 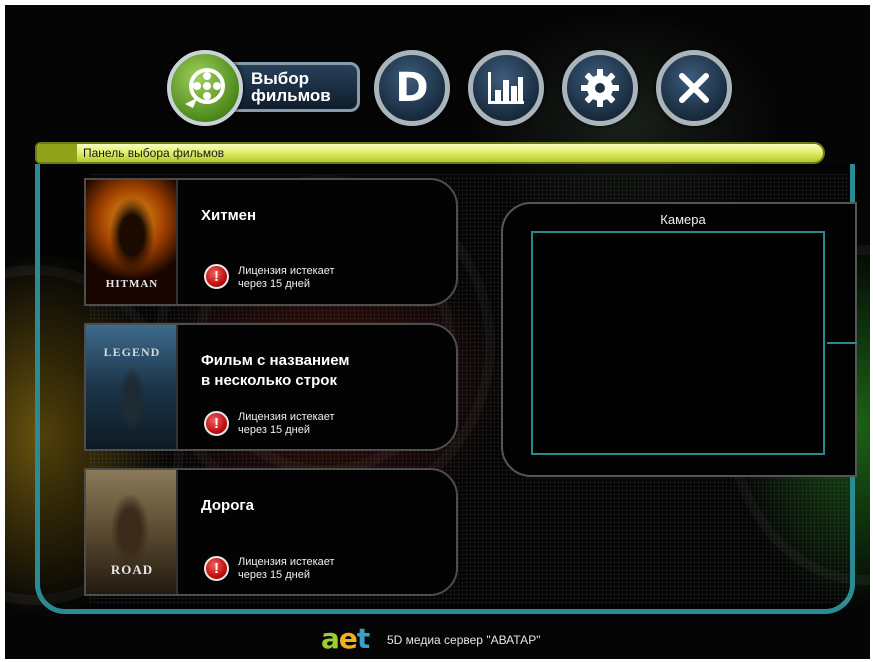 I want to click on select-films-label: Выбор фильмов, so click(x=291, y=87).